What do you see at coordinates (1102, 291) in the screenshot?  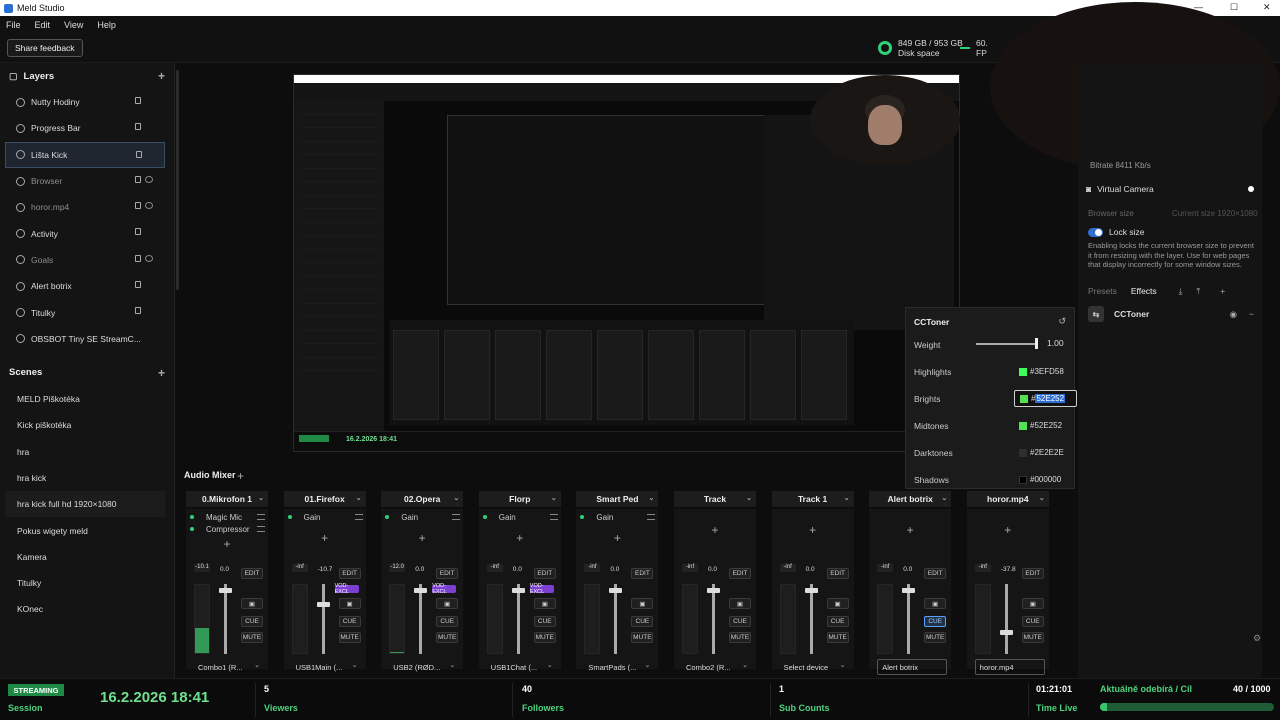 I see `tab-presets: Presets` at bounding box center [1102, 291].